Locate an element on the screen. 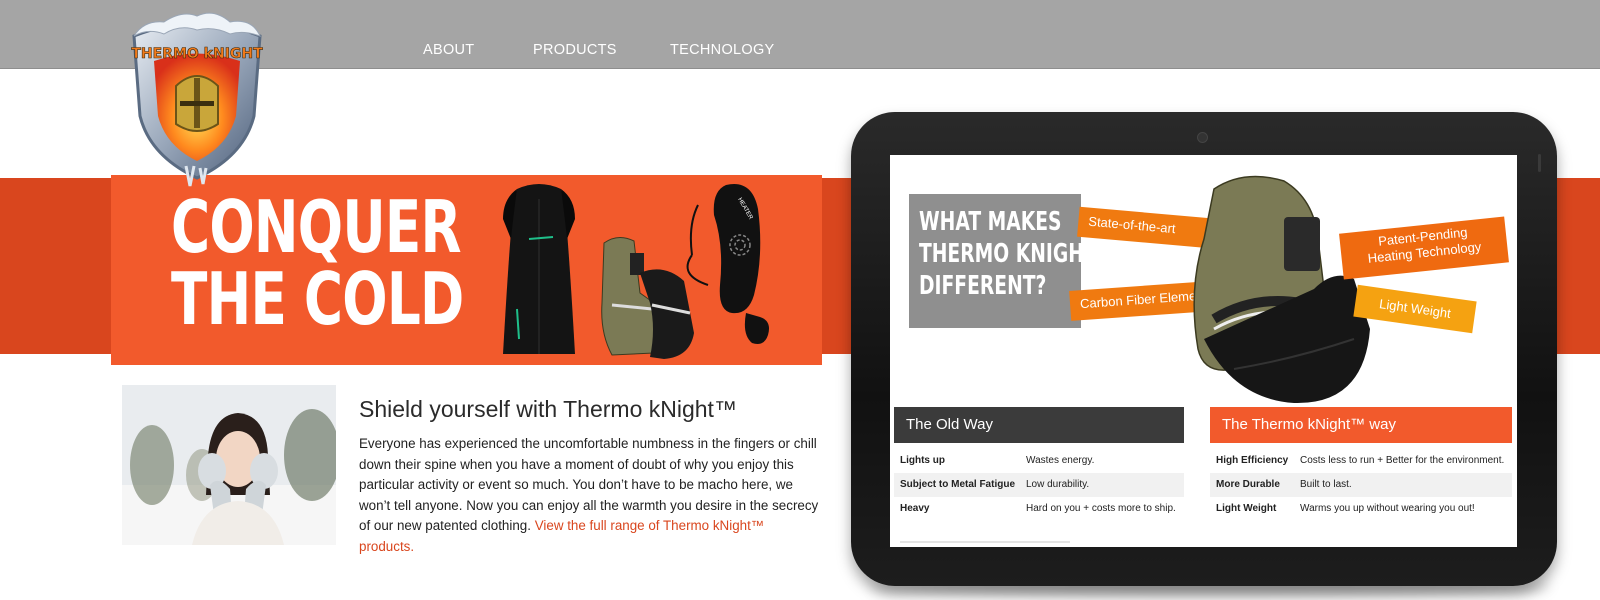 This screenshot has height=600, width=1600. hero-headline-line1: CONQUER is located at coordinates (316, 227).